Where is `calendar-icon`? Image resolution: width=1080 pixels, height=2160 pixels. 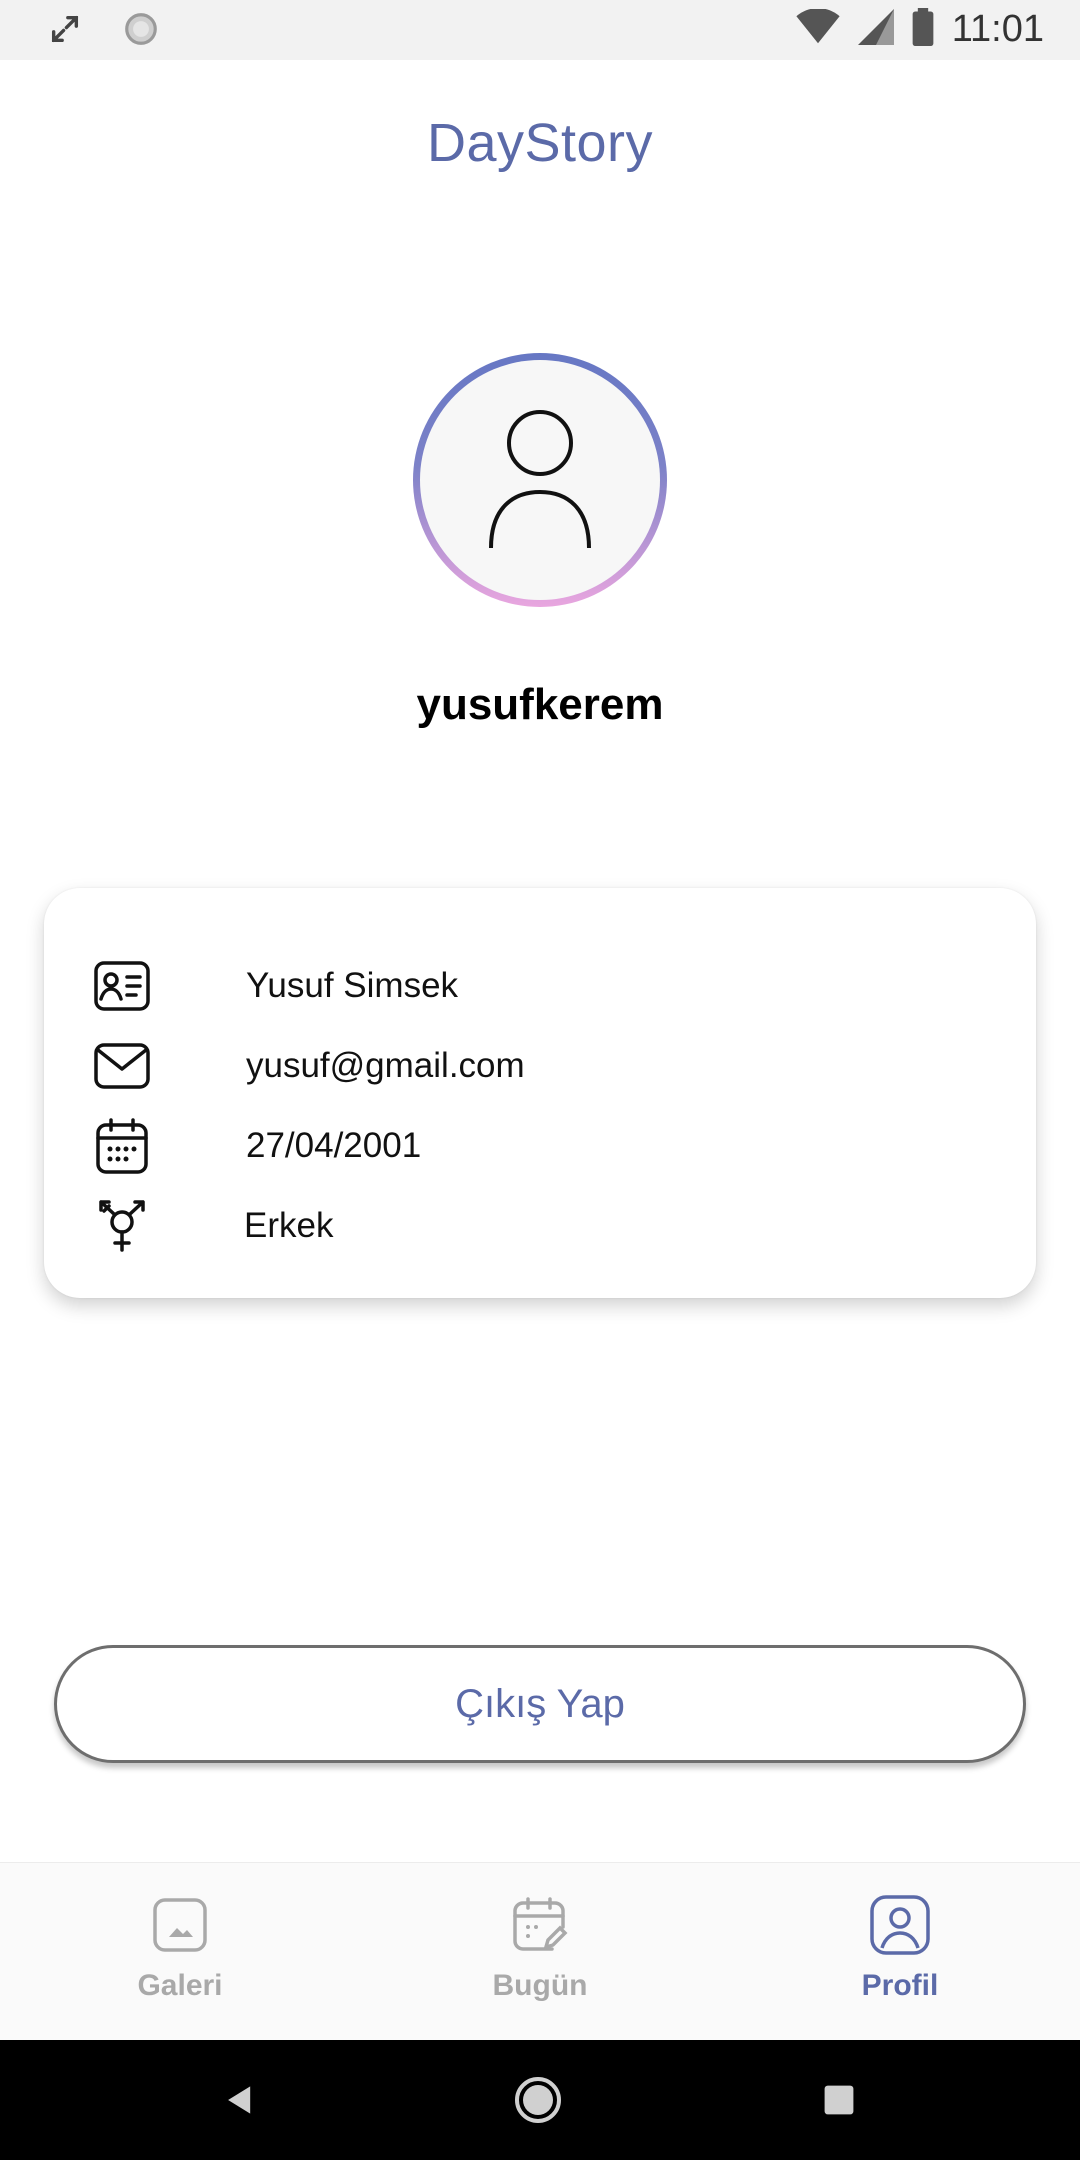
calendar-icon is located at coordinates (122, 1146).